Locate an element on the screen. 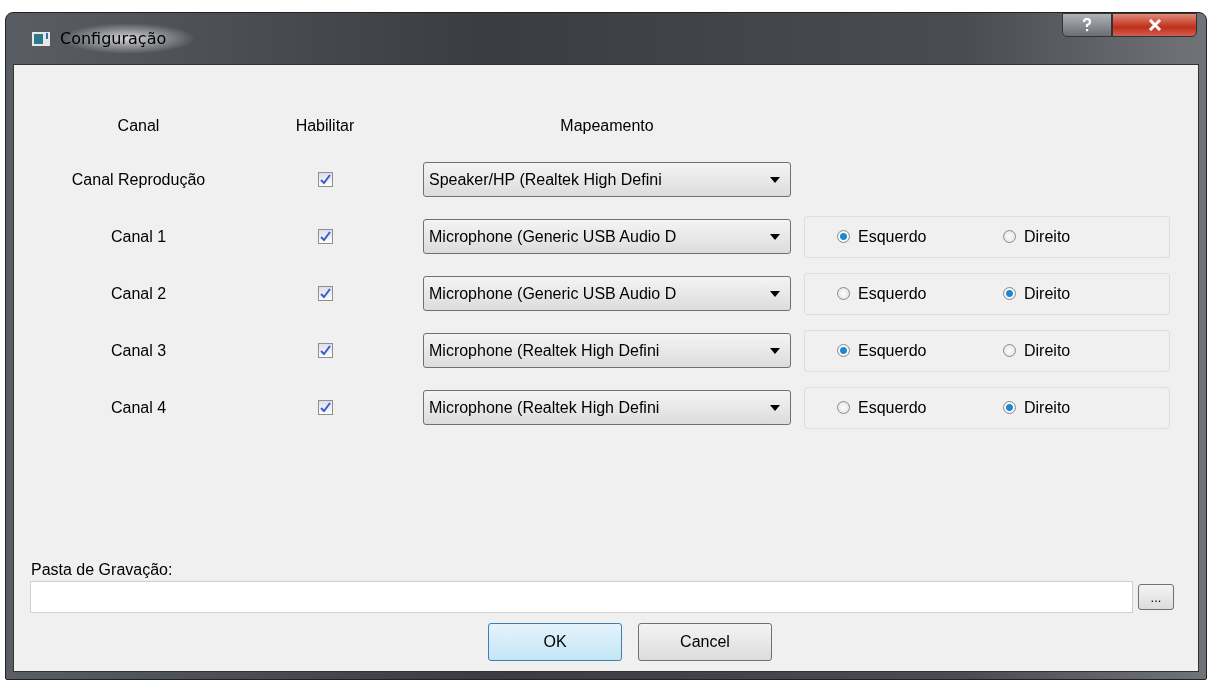 The height and width of the screenshot is (684, 1211). column-header: Mapeamento is located at coordinates (607, 126).